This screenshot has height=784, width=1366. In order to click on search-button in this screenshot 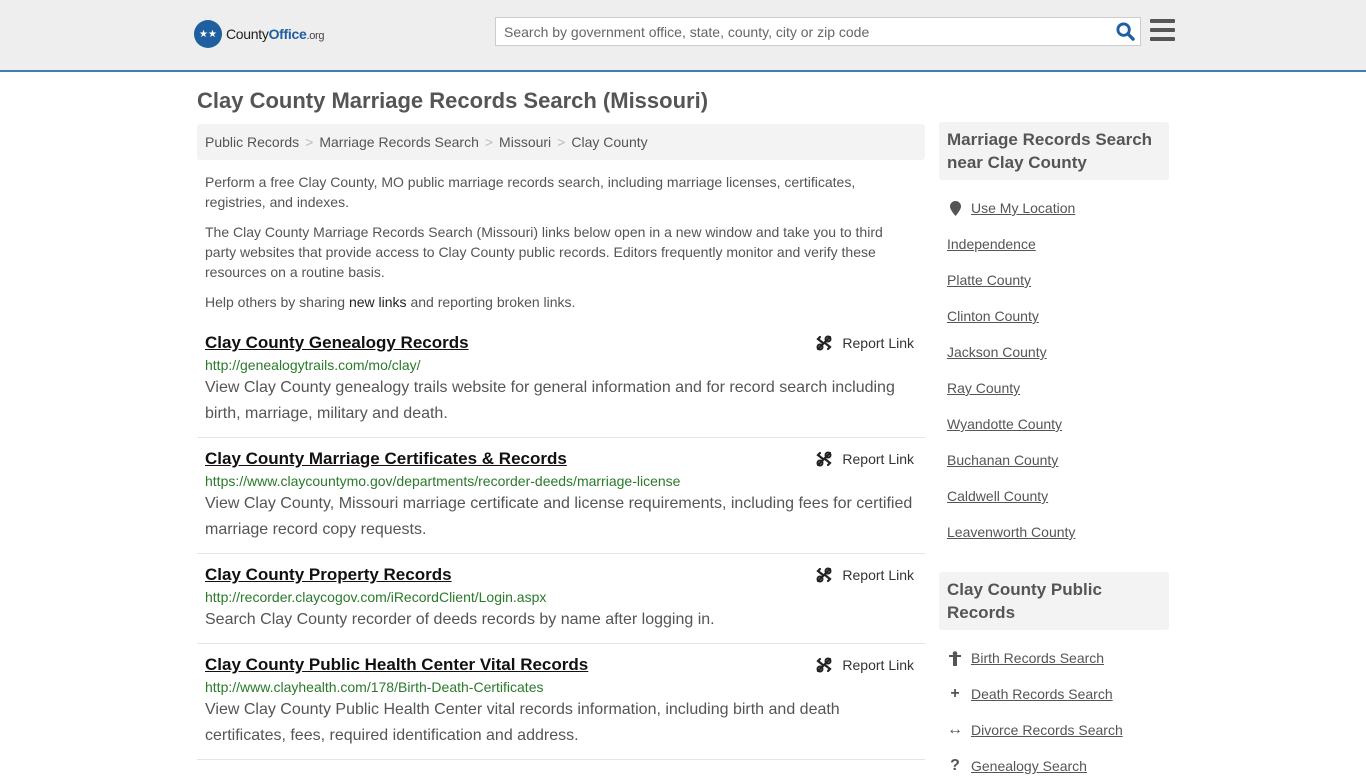, I will do `click(1125, 31)`.